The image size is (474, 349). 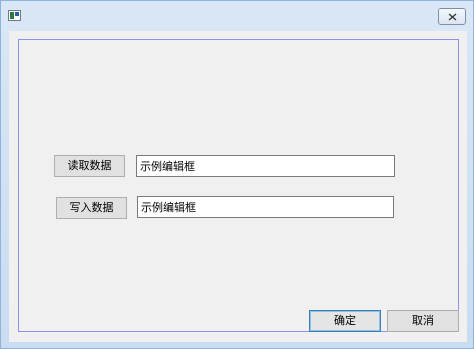 I want to click on write-data-button: 写入数据, so click(x=91, y=208).